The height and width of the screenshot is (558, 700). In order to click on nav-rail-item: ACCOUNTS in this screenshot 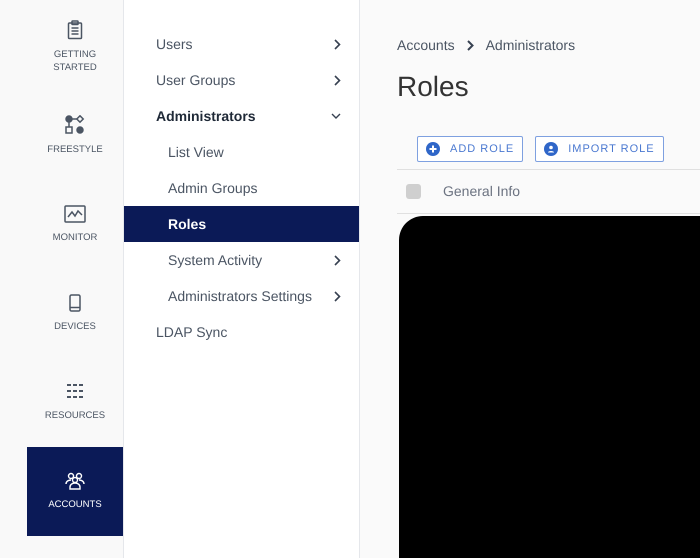, I will do `click(75, 491)`.